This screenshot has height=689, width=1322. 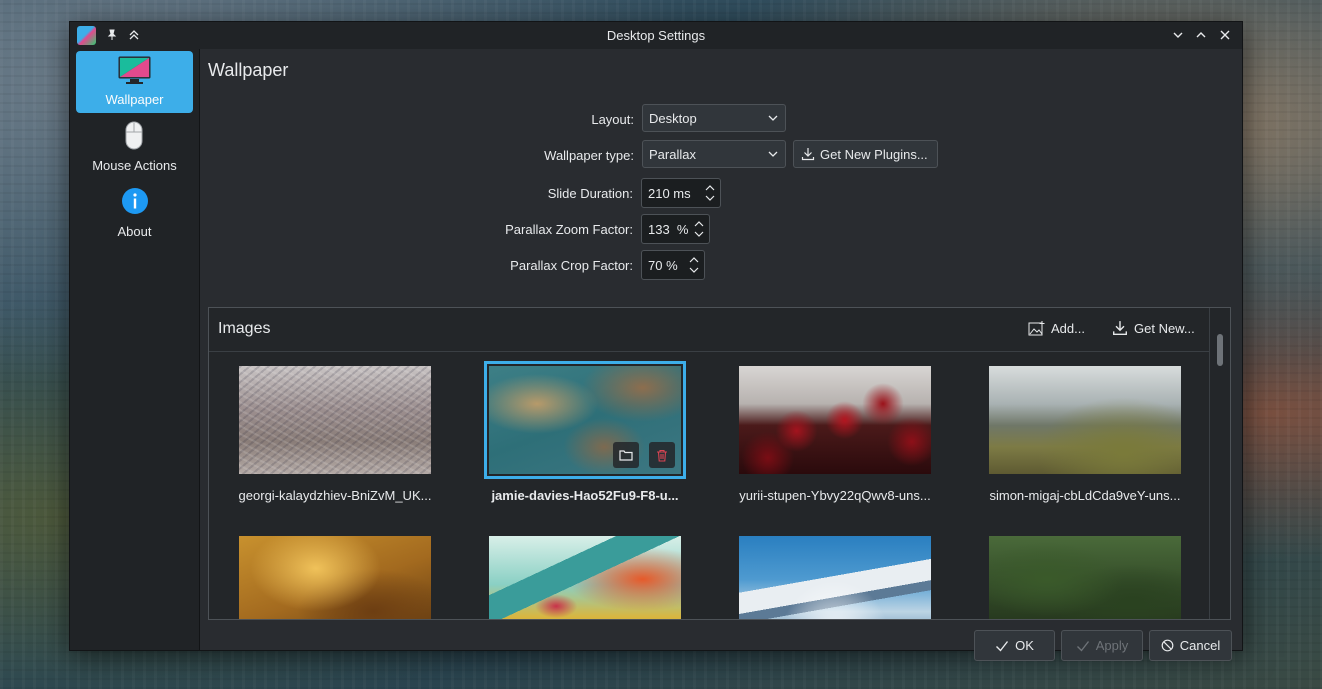 I want to click on slide-duration-label: Slide Duration:, so click(x=590, y=193).